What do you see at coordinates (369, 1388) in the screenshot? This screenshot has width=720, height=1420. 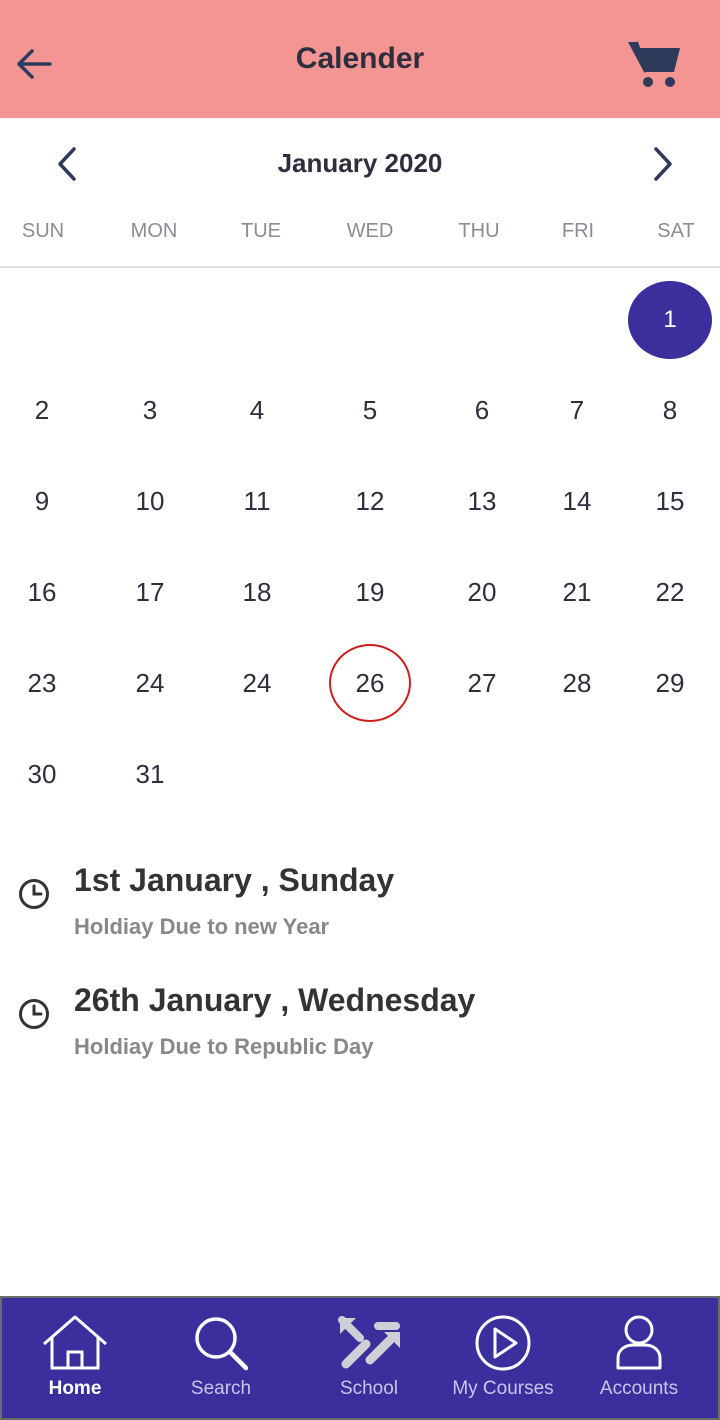 I see `nav-label: School` at bounding box center [369, 1388].